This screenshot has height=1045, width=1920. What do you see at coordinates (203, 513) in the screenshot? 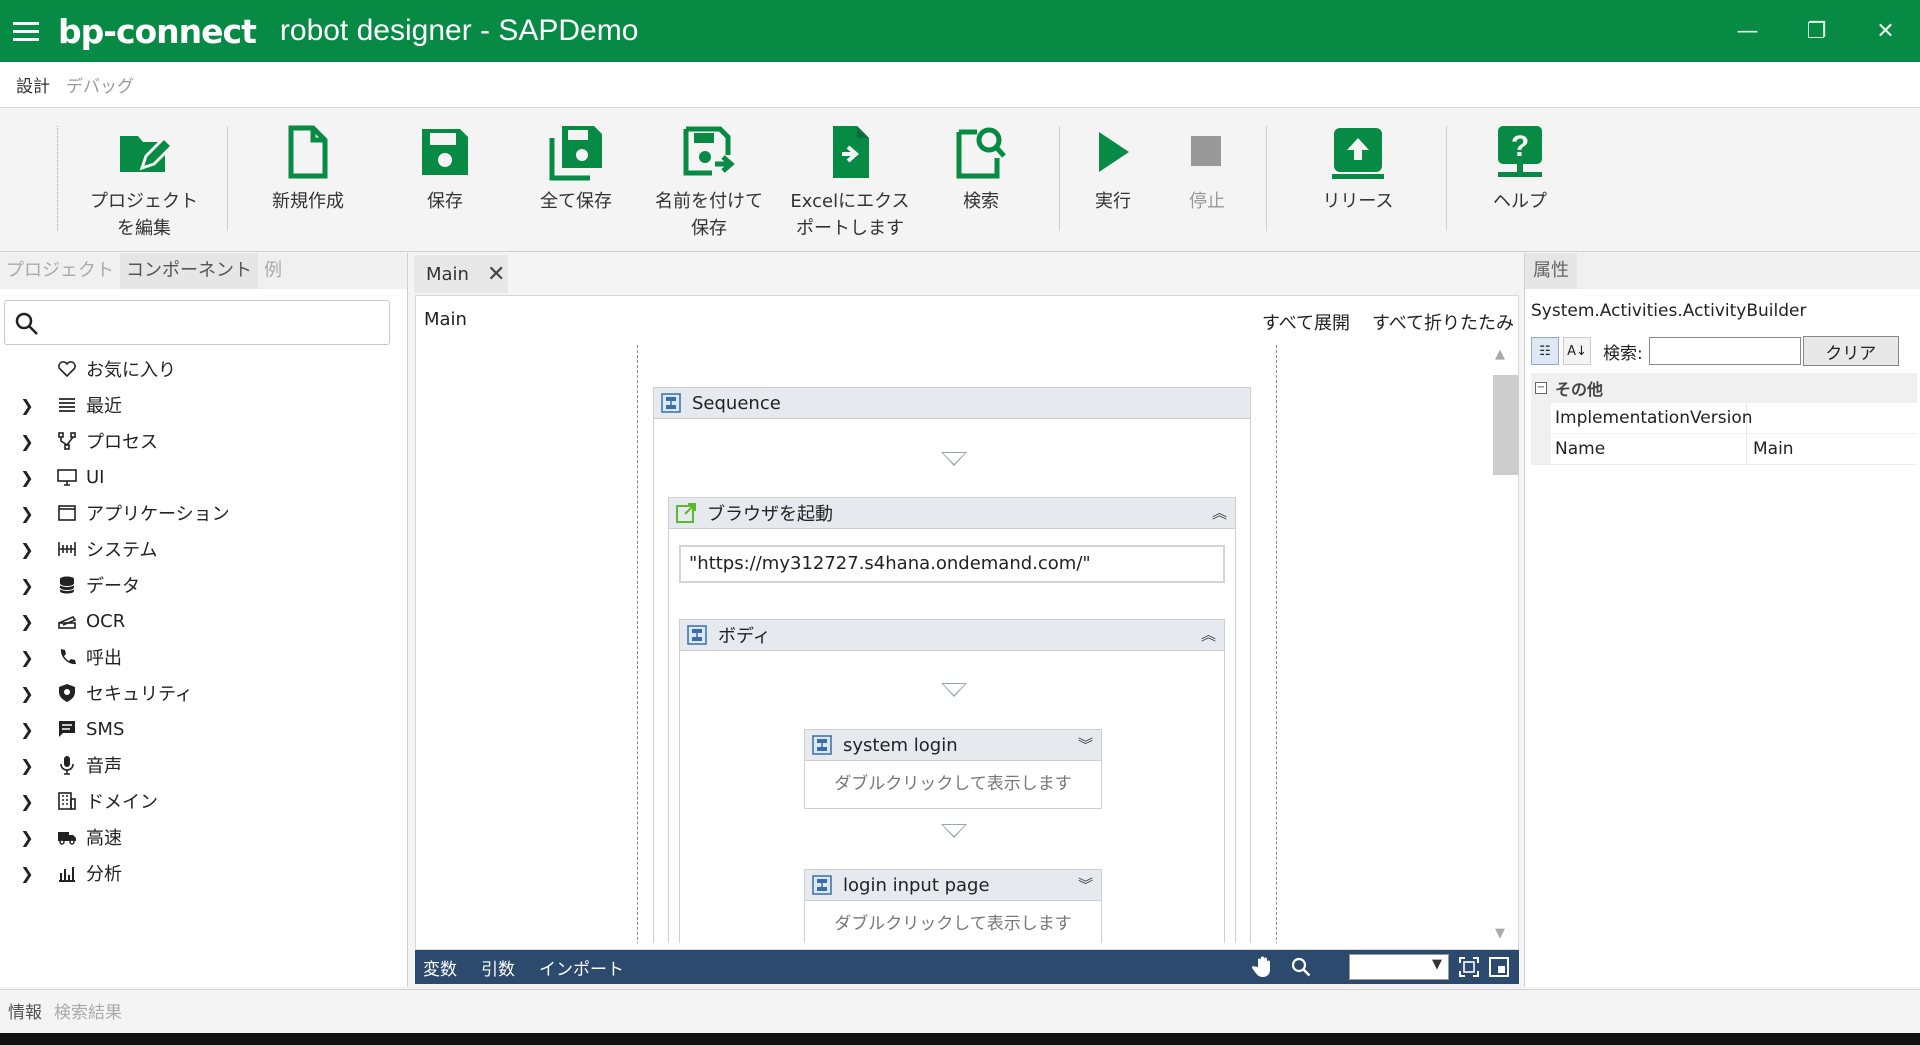
I see `tree-item-application: ❯ アプリケーション` at bounding box center [203, 513].